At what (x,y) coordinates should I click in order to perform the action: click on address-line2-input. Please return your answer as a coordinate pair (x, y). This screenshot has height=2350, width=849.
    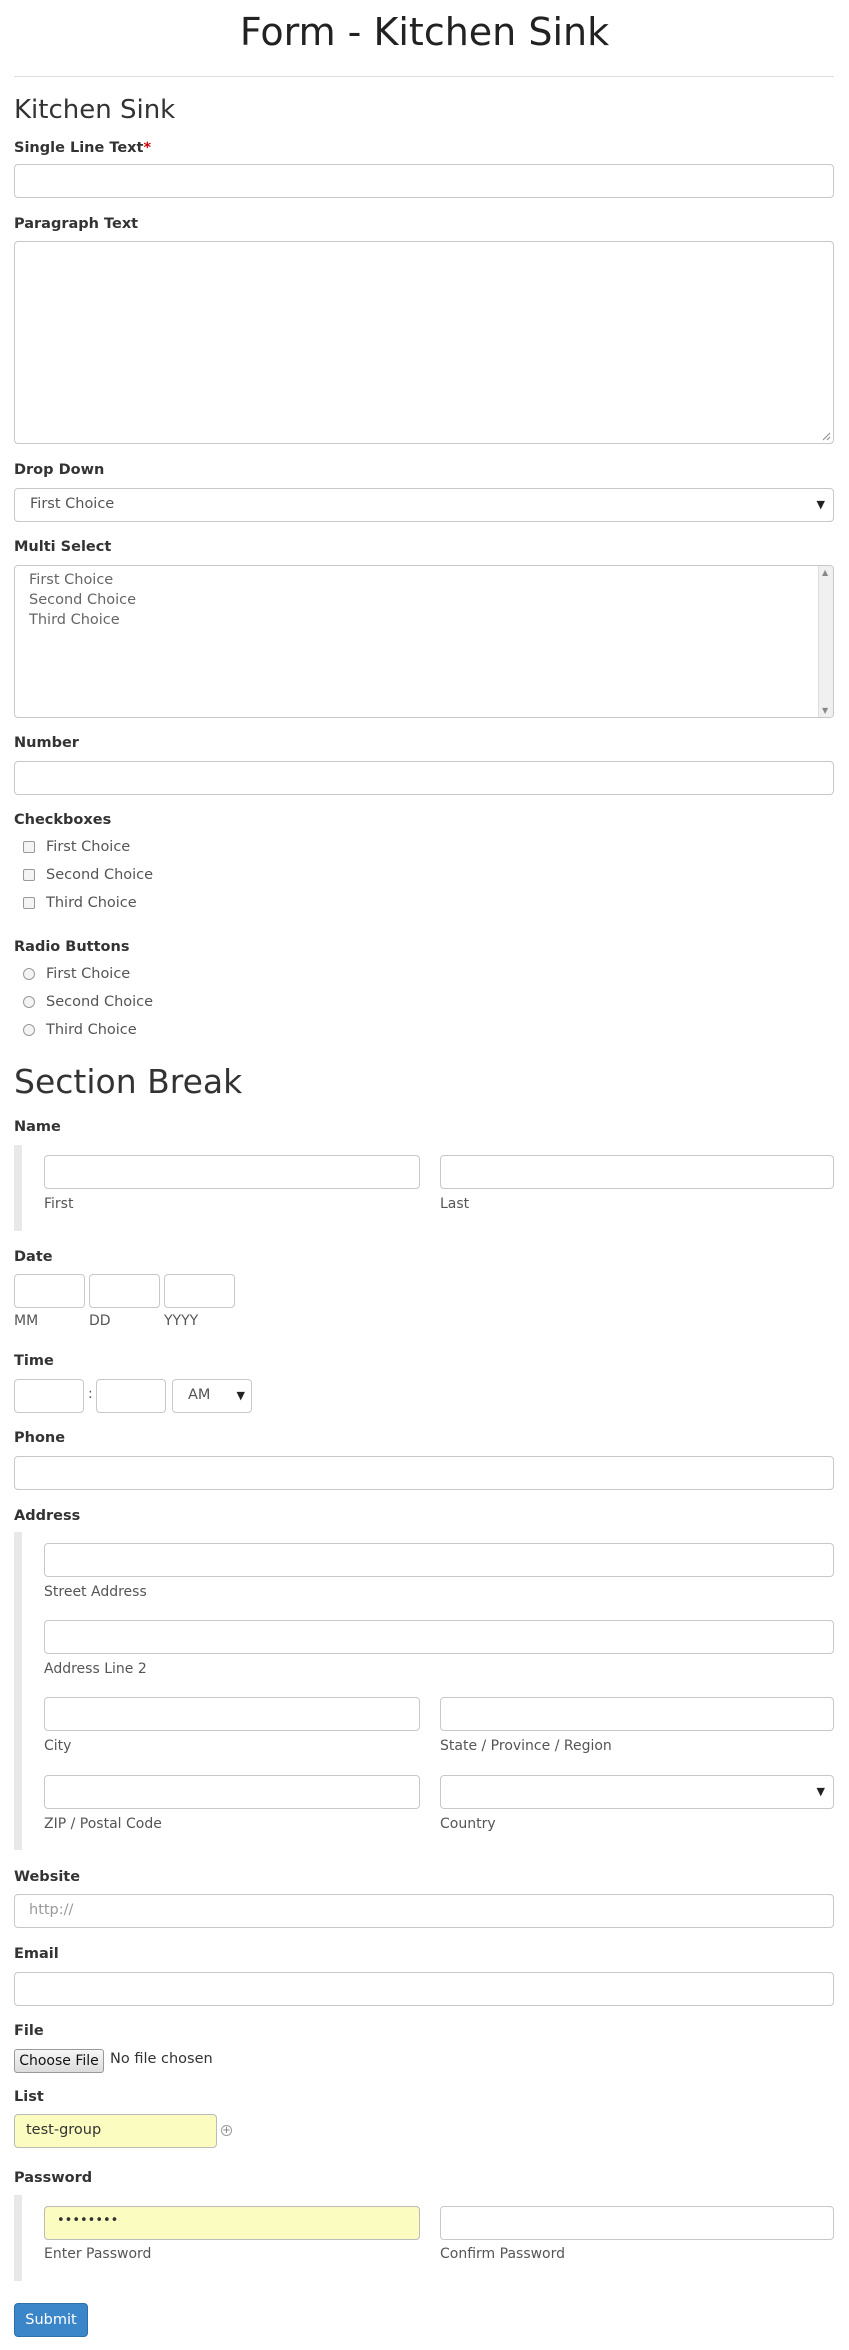
    Looking at the image, I should click on (439, 1637).